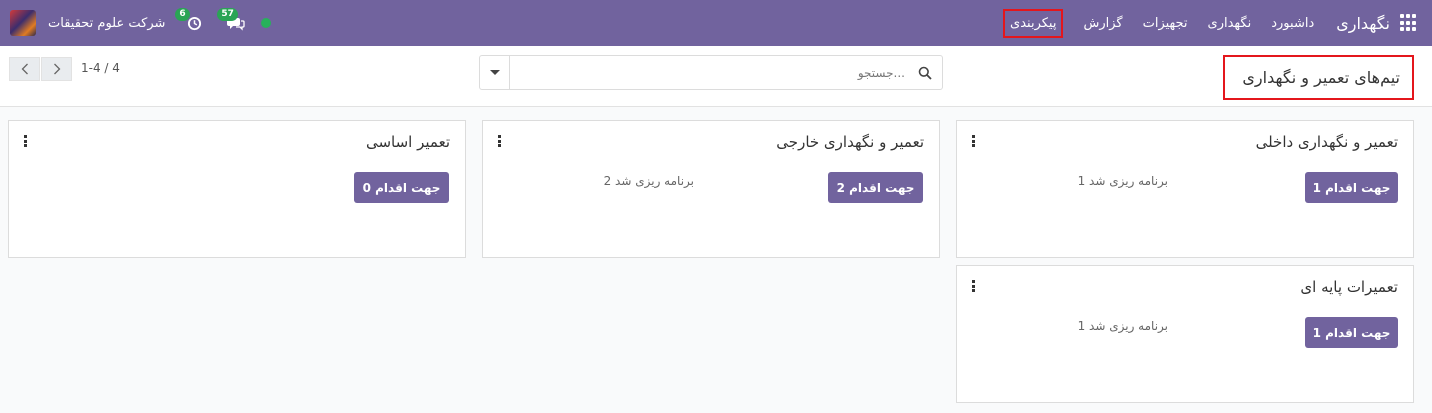  I want to click on menu-maintenance: نگهداری, so click(1230, 23).